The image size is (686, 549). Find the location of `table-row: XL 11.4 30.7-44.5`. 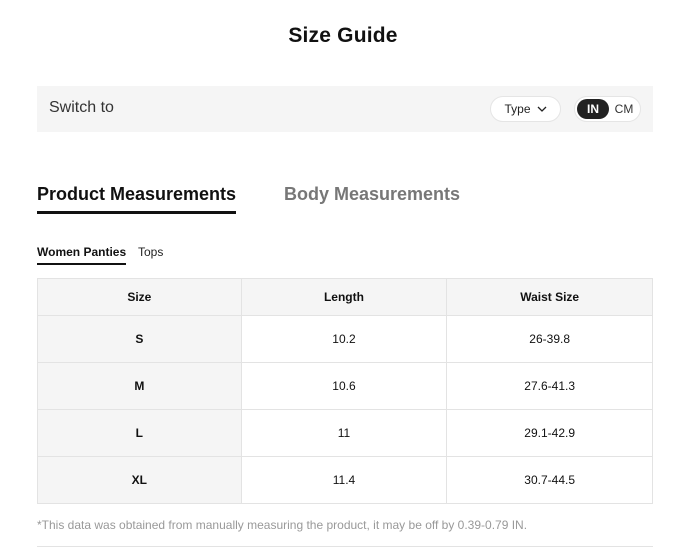

table-row: XL 11.4 30.7-44.5 is located at coordinates (345, 480).